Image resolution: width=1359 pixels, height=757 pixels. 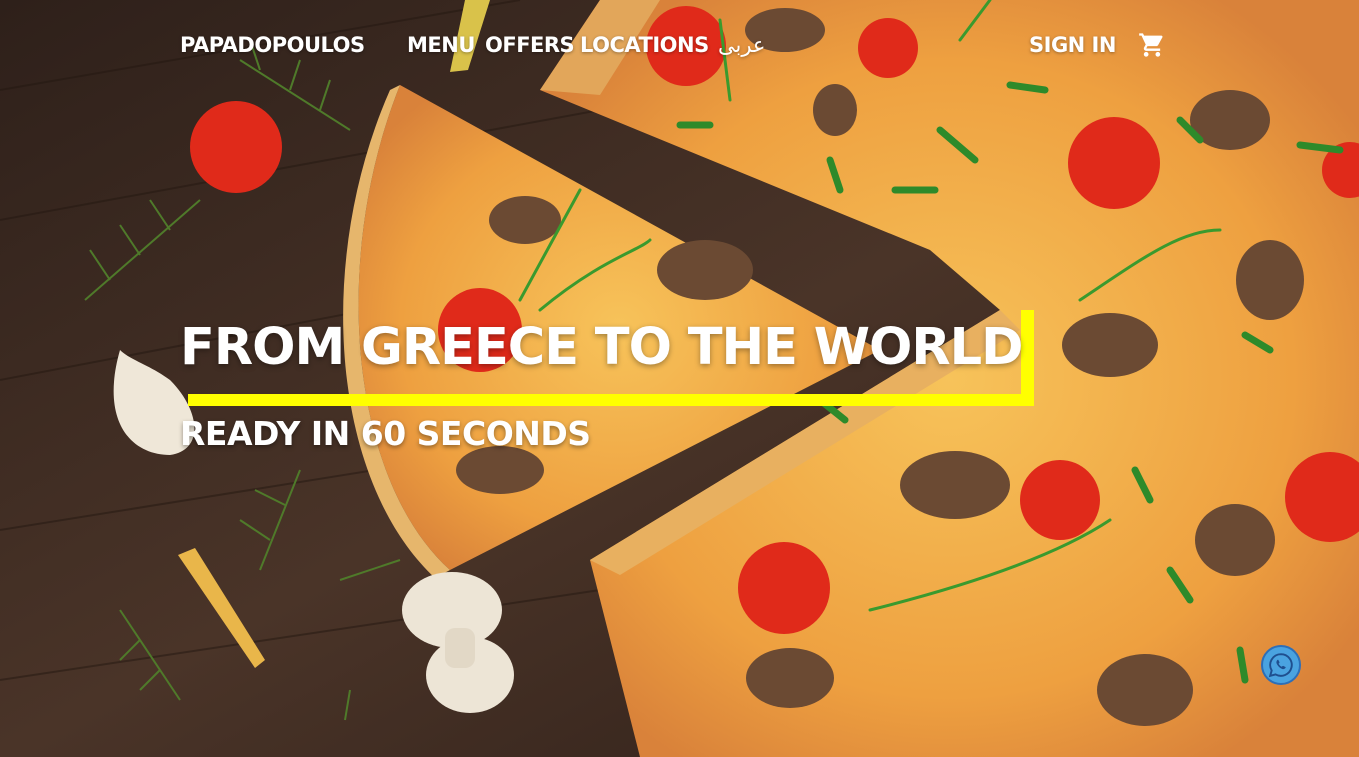 What do you see at coordinates (272, 45) in the screenshot?
I see `brand-logo: PAPADOPOULOS` at bounding box center [272, 45].